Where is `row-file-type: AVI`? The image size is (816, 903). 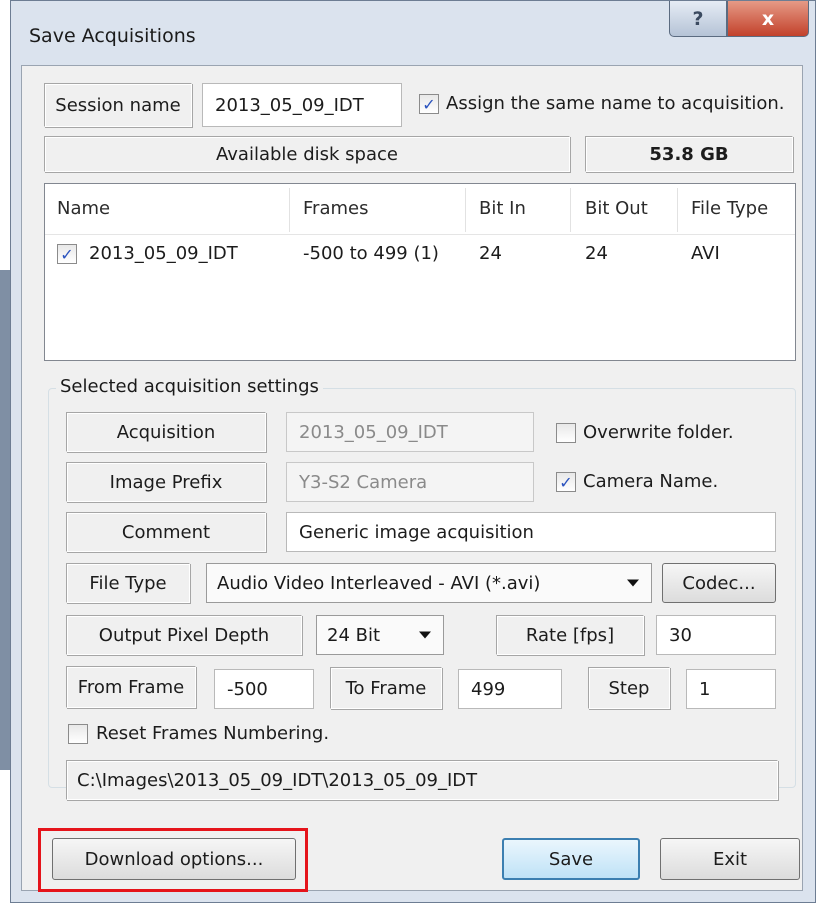
row-file-type: AVI is located at coordinates (705, 253).